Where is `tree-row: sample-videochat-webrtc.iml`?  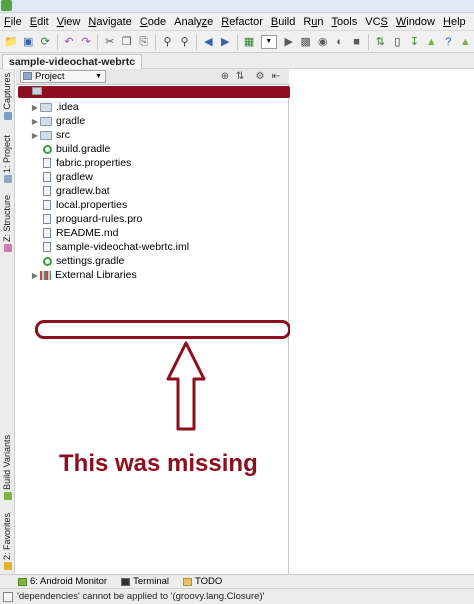 tree-row: sample-videochat-webrtc.iml is located at coordinates (116, 247).